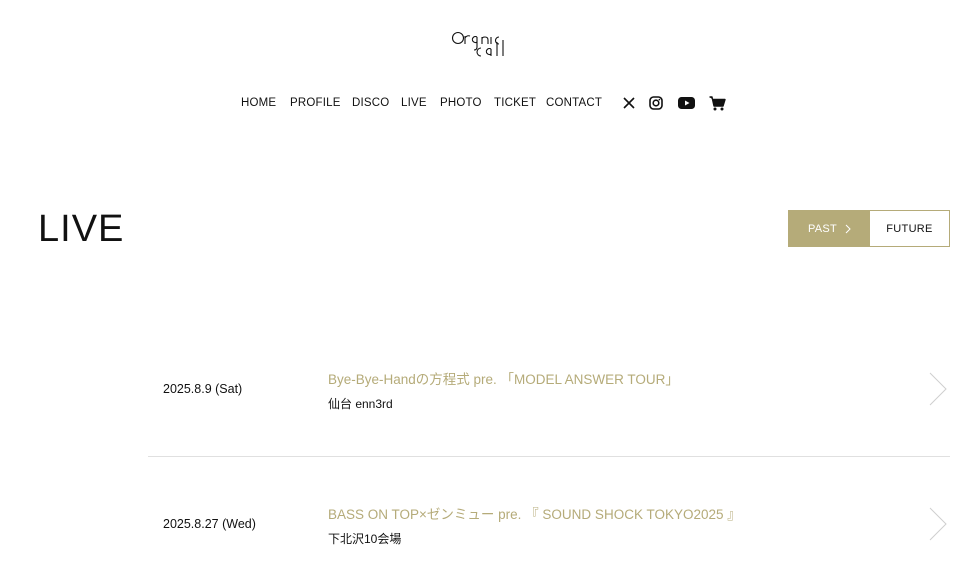 This screenshot has width=960, height=584. I want to click on past-button: PAST, so click(829, 228).